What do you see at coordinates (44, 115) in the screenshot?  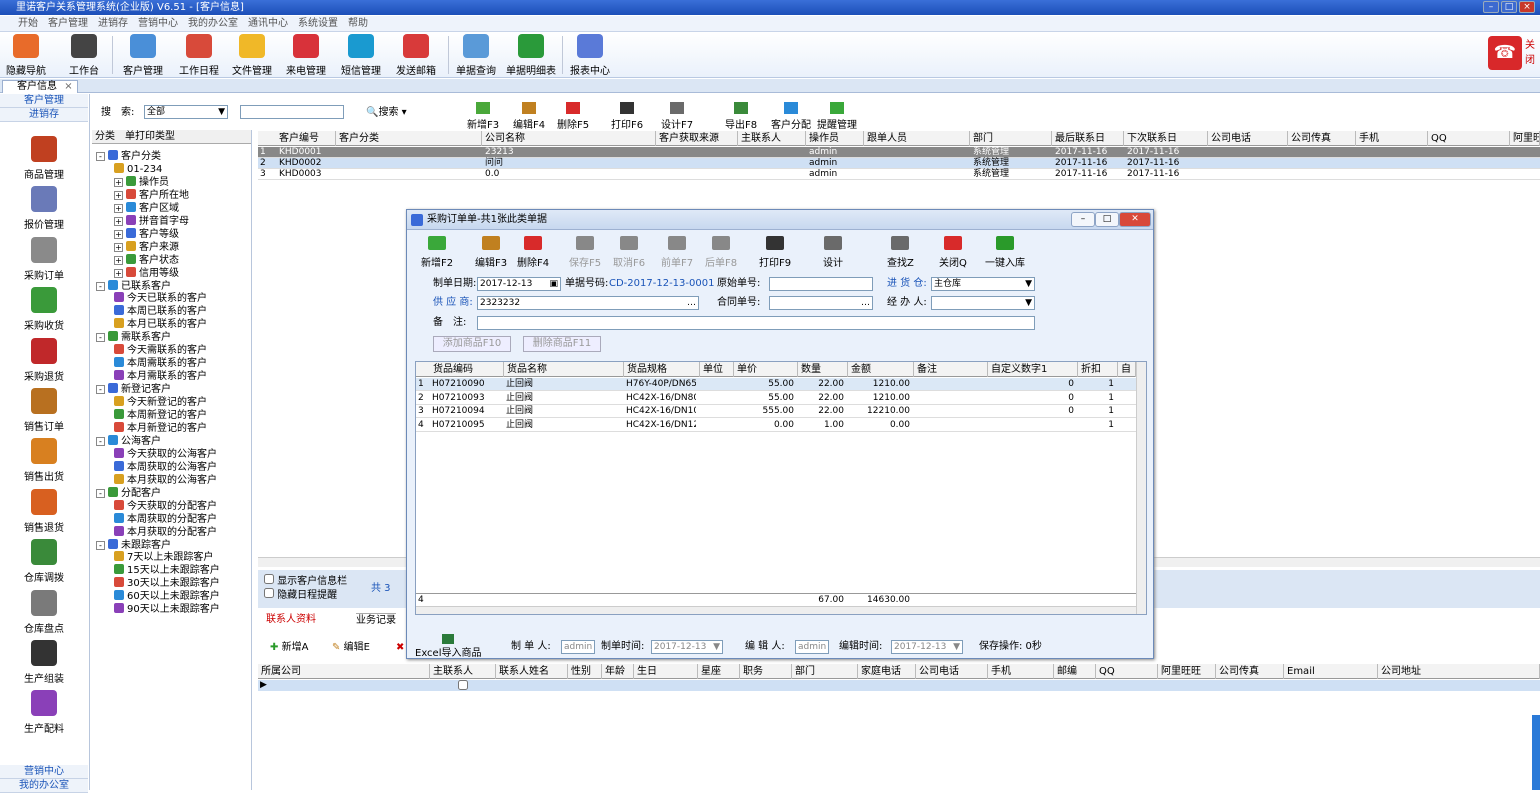 I see `nav-category: 进销存` at bounding box center [44, 115].